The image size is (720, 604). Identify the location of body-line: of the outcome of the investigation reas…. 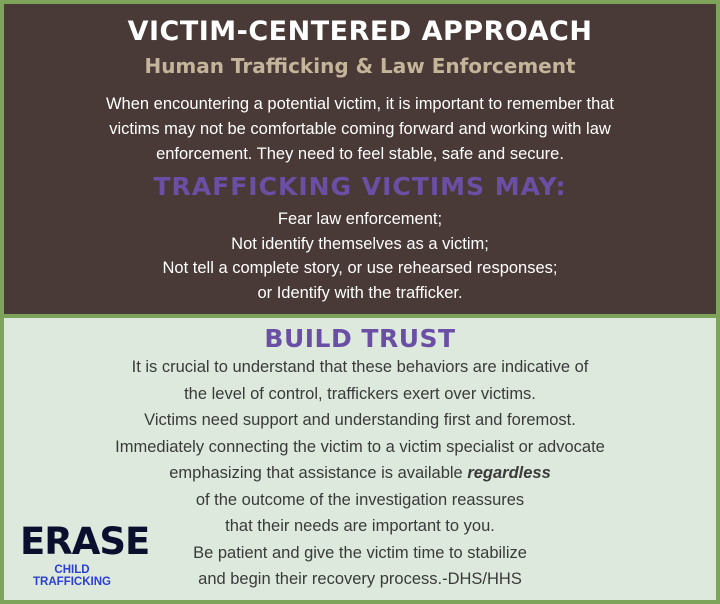
(360, 499).